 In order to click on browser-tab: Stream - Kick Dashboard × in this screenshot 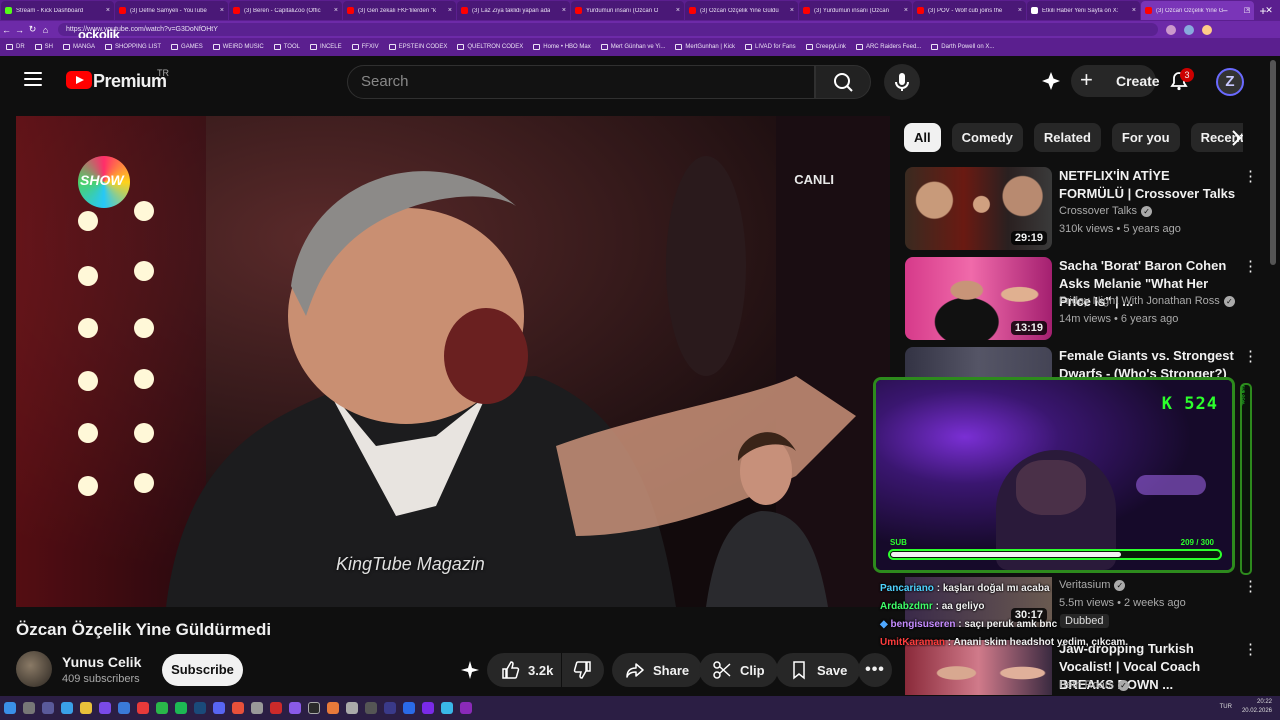, I will do `click(57, 10)`.